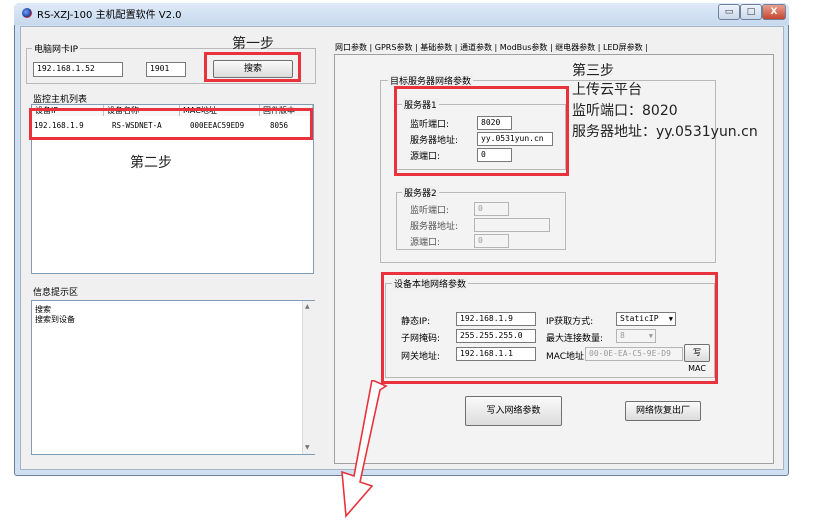 The image size is (820, 520). I want to click on info-area-label: 信息提示区, so click(56, 293).